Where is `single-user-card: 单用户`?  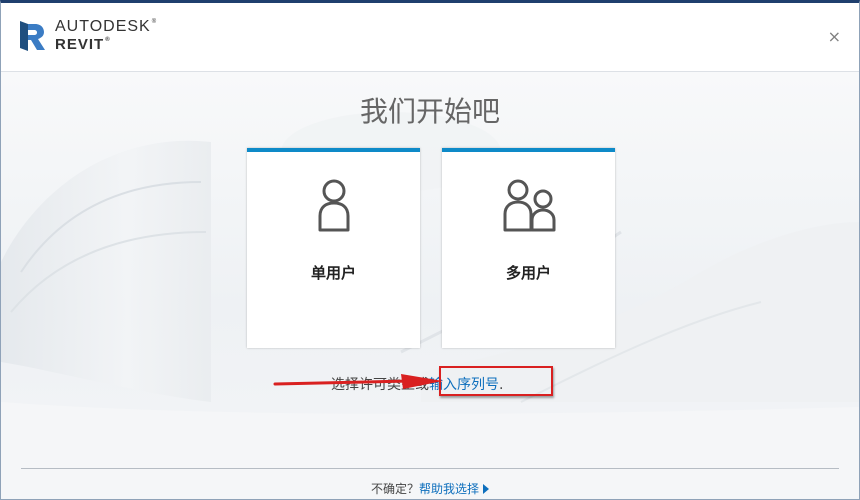
single-user-card: 单用户 is located at coordinates (333, 248).